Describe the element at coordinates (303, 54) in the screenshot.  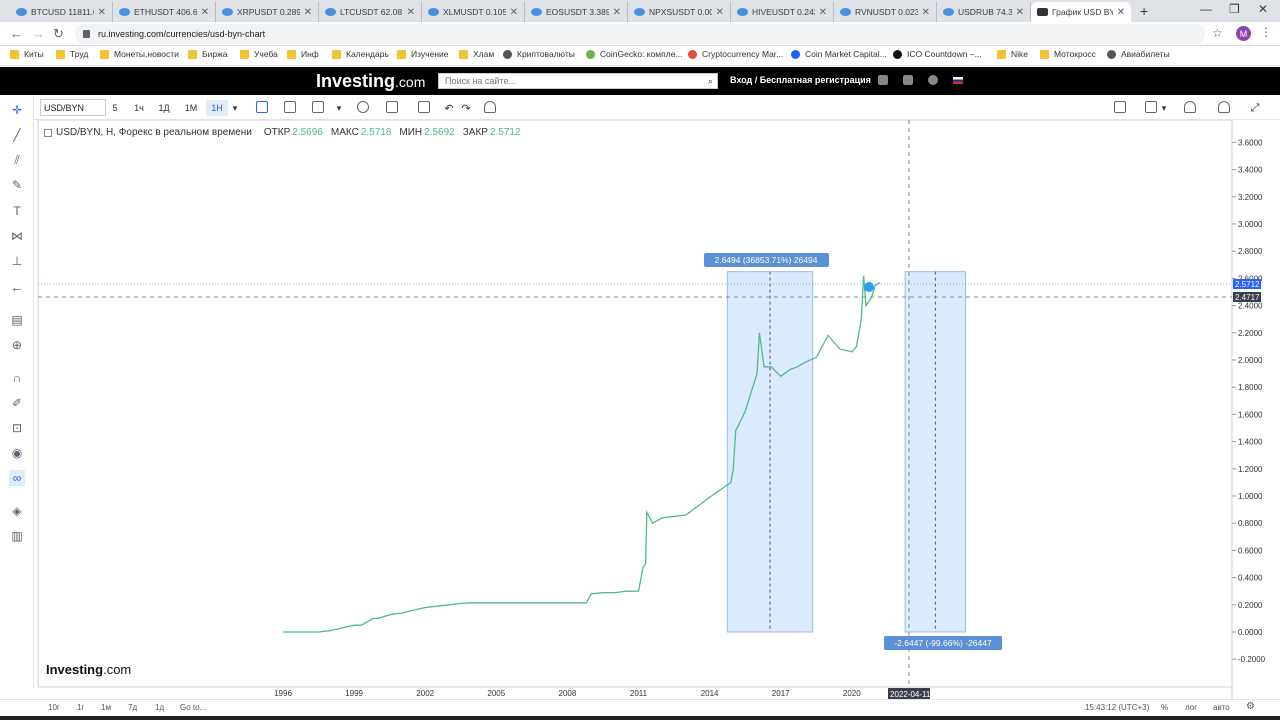
I see `bookmark-item: Инф` at that location.